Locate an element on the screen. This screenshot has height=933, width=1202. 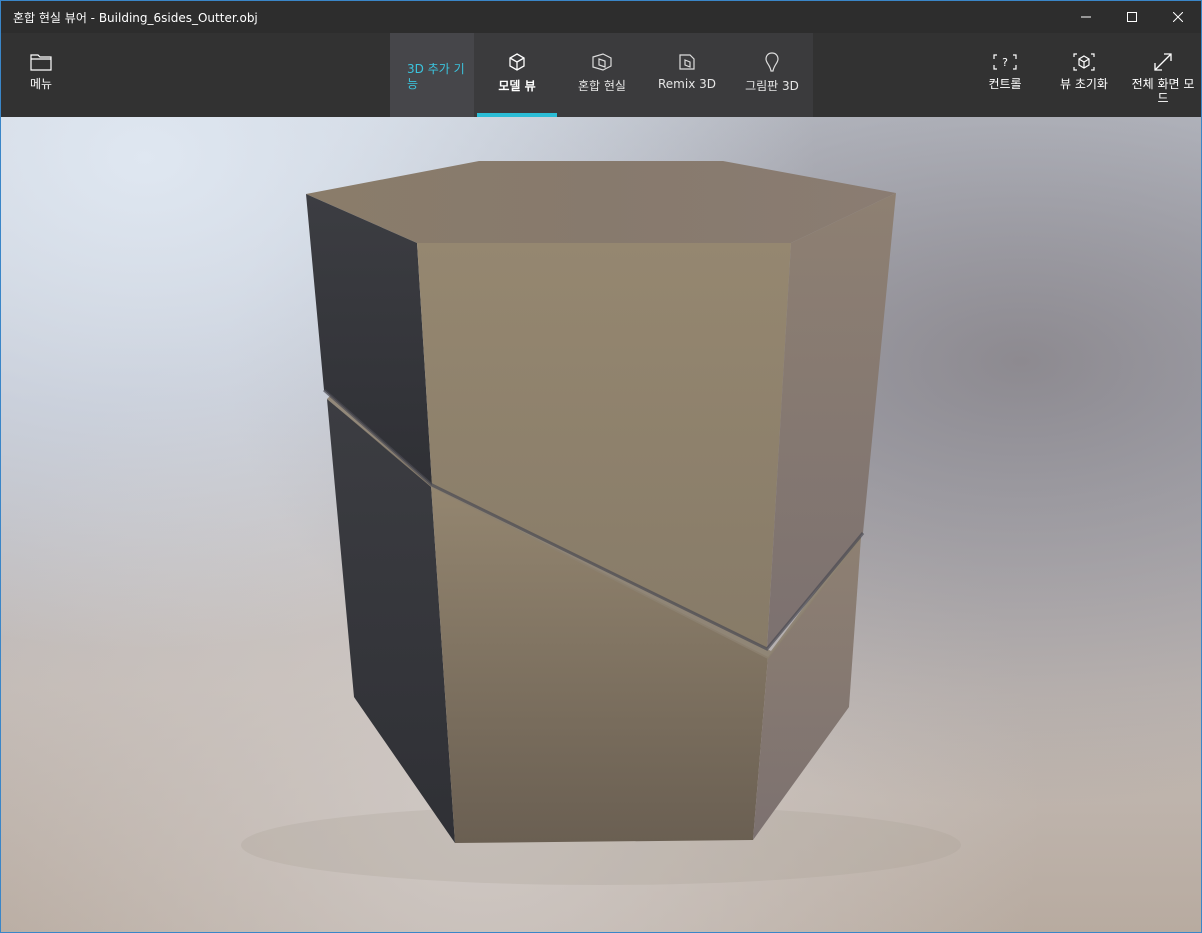
tab-mixed-reality-label: 혼합 현실 is located at coordinates (602, 86).